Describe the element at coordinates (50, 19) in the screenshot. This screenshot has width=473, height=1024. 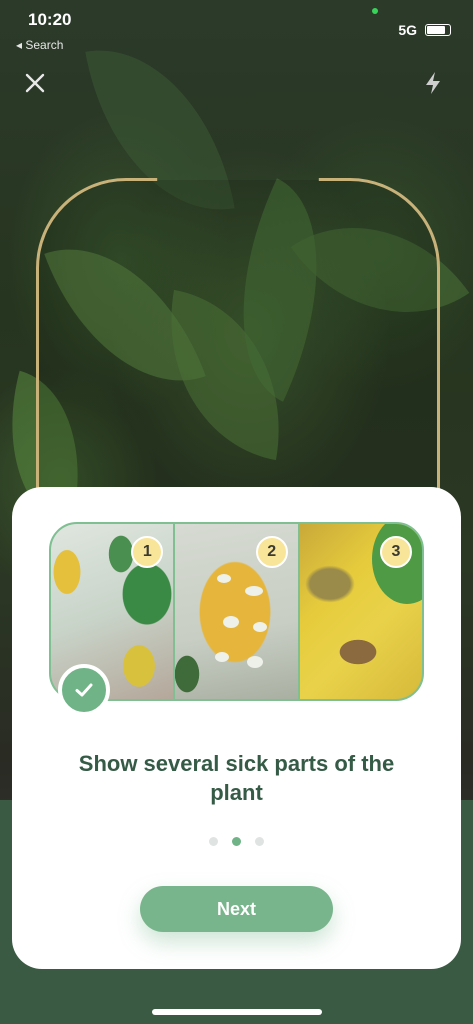
I see `status-time: 10:20` at that location.